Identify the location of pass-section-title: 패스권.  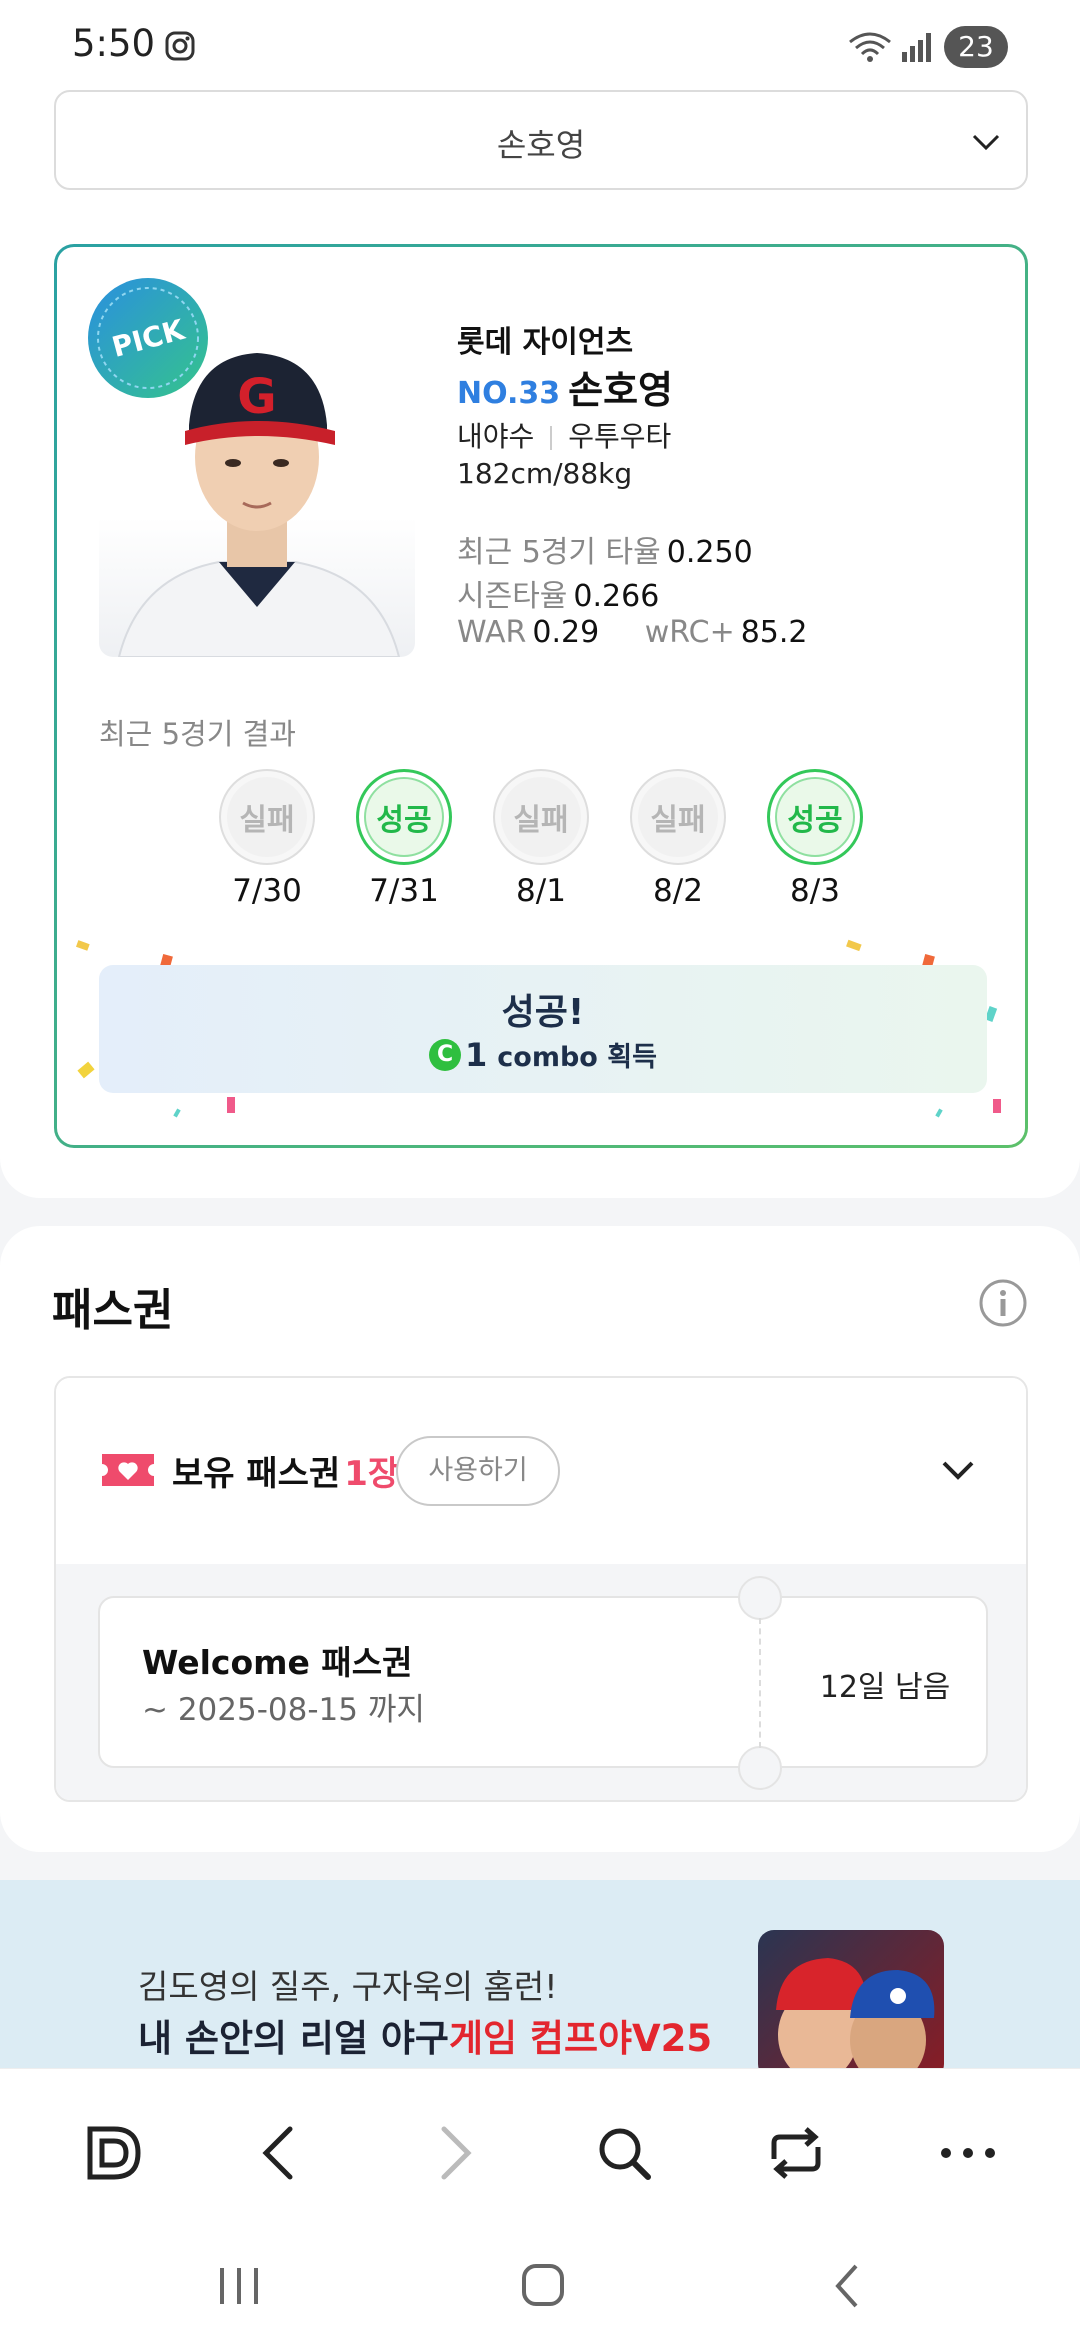
(113, 1310).